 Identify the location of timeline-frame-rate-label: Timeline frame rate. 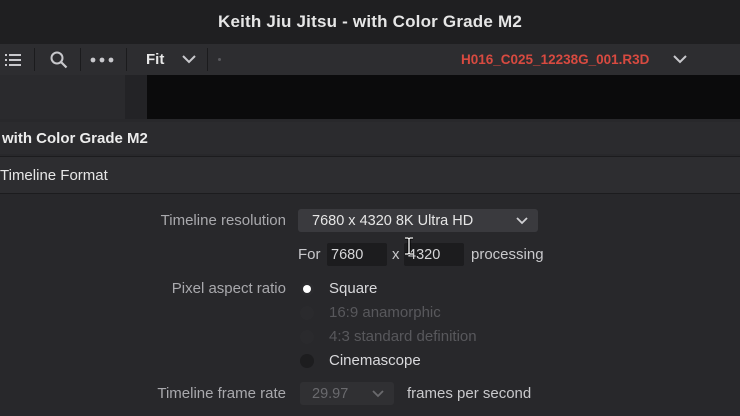
(221, 393).